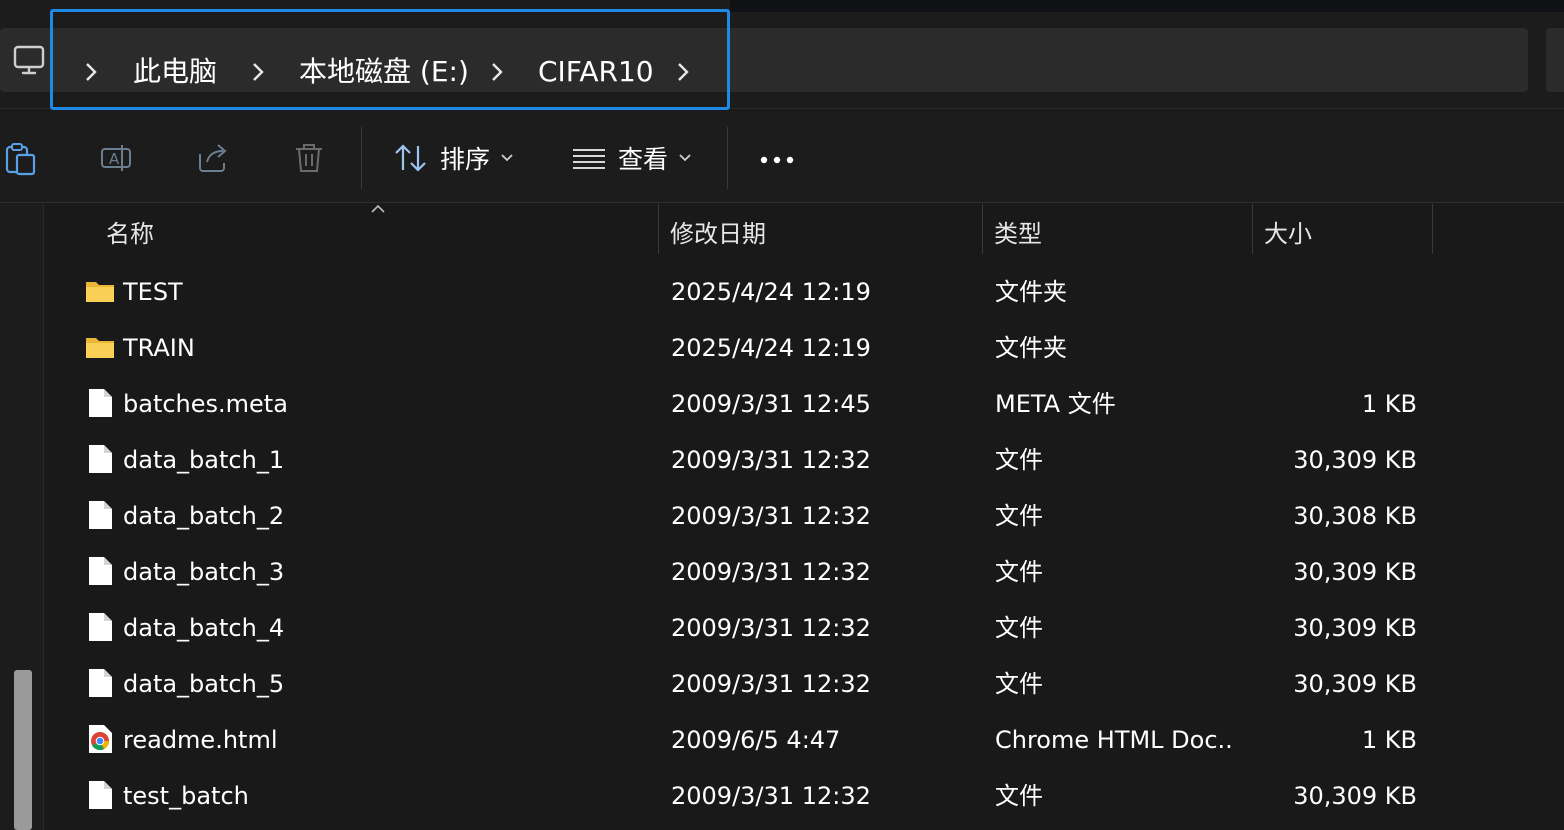 The image size is (1564, 830). What do you see at coordinates (175, 72) in the screenshot?
I see `breadcrumb-this-pc: 此电脑` at bounding box center [175, 72].